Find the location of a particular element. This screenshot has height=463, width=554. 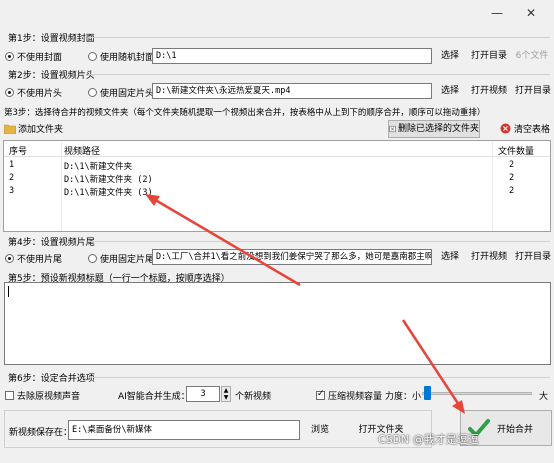

clear-table-button: 清空表格 is located at coordinates (525, 128).